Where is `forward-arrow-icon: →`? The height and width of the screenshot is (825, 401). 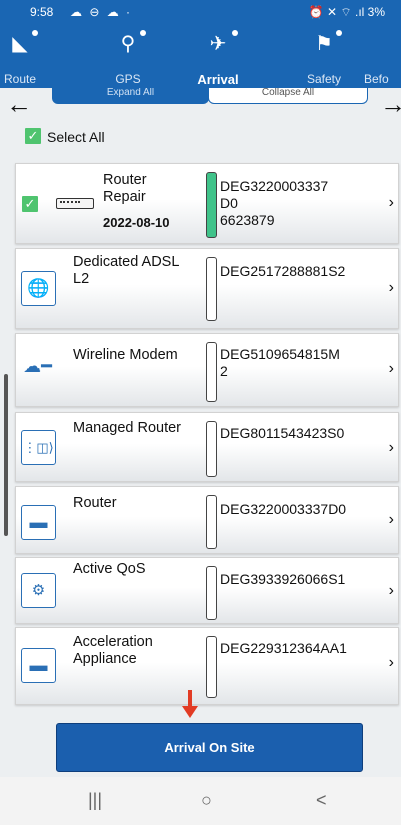
forward-arrow-icon: → is located at coordinates (390, 104).